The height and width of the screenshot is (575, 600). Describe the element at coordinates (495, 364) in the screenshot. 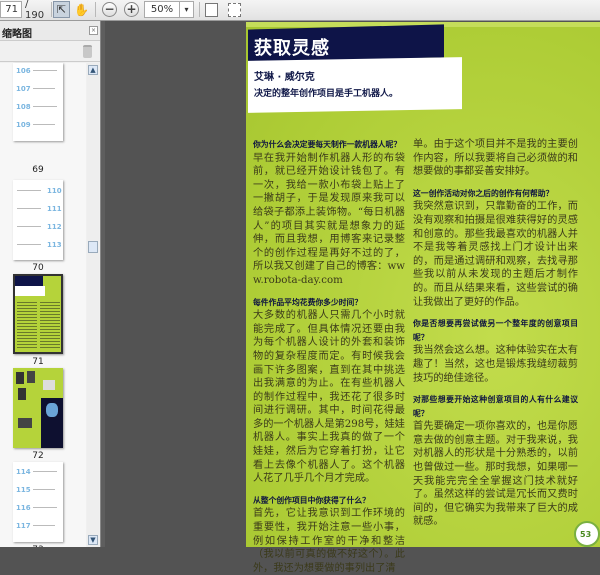

I see `answer: 我当然会这么想。这种体验实在太有趣了！当然，这也是锻炼我缝纫裁剪技巧的绝佳途径。` at that location.